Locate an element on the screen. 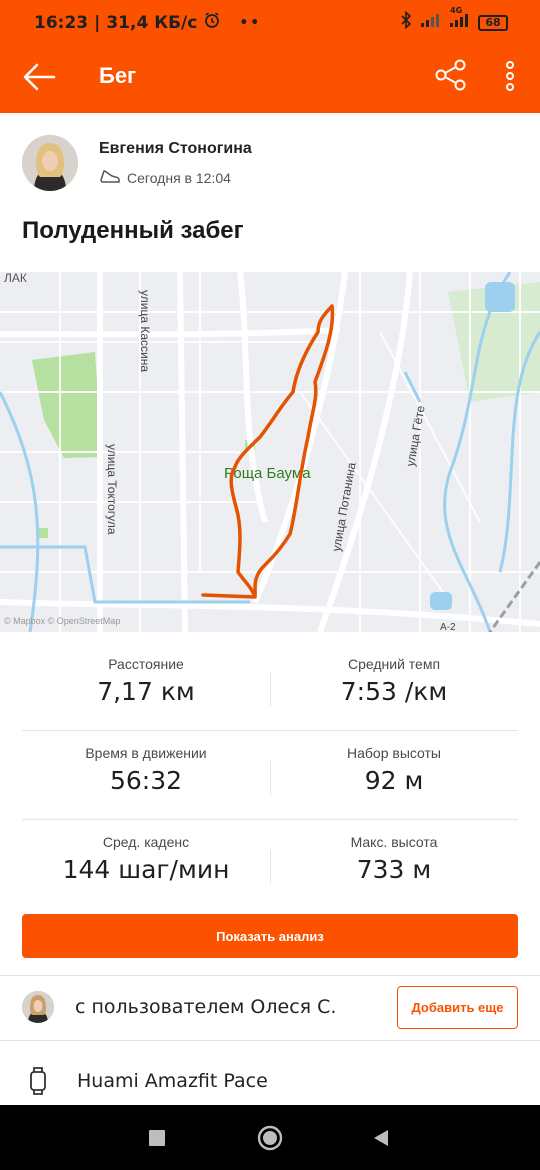 This screenshot has width=540, height=1170. activity-title: Полуденный забег is located at coordinates (133, 230).